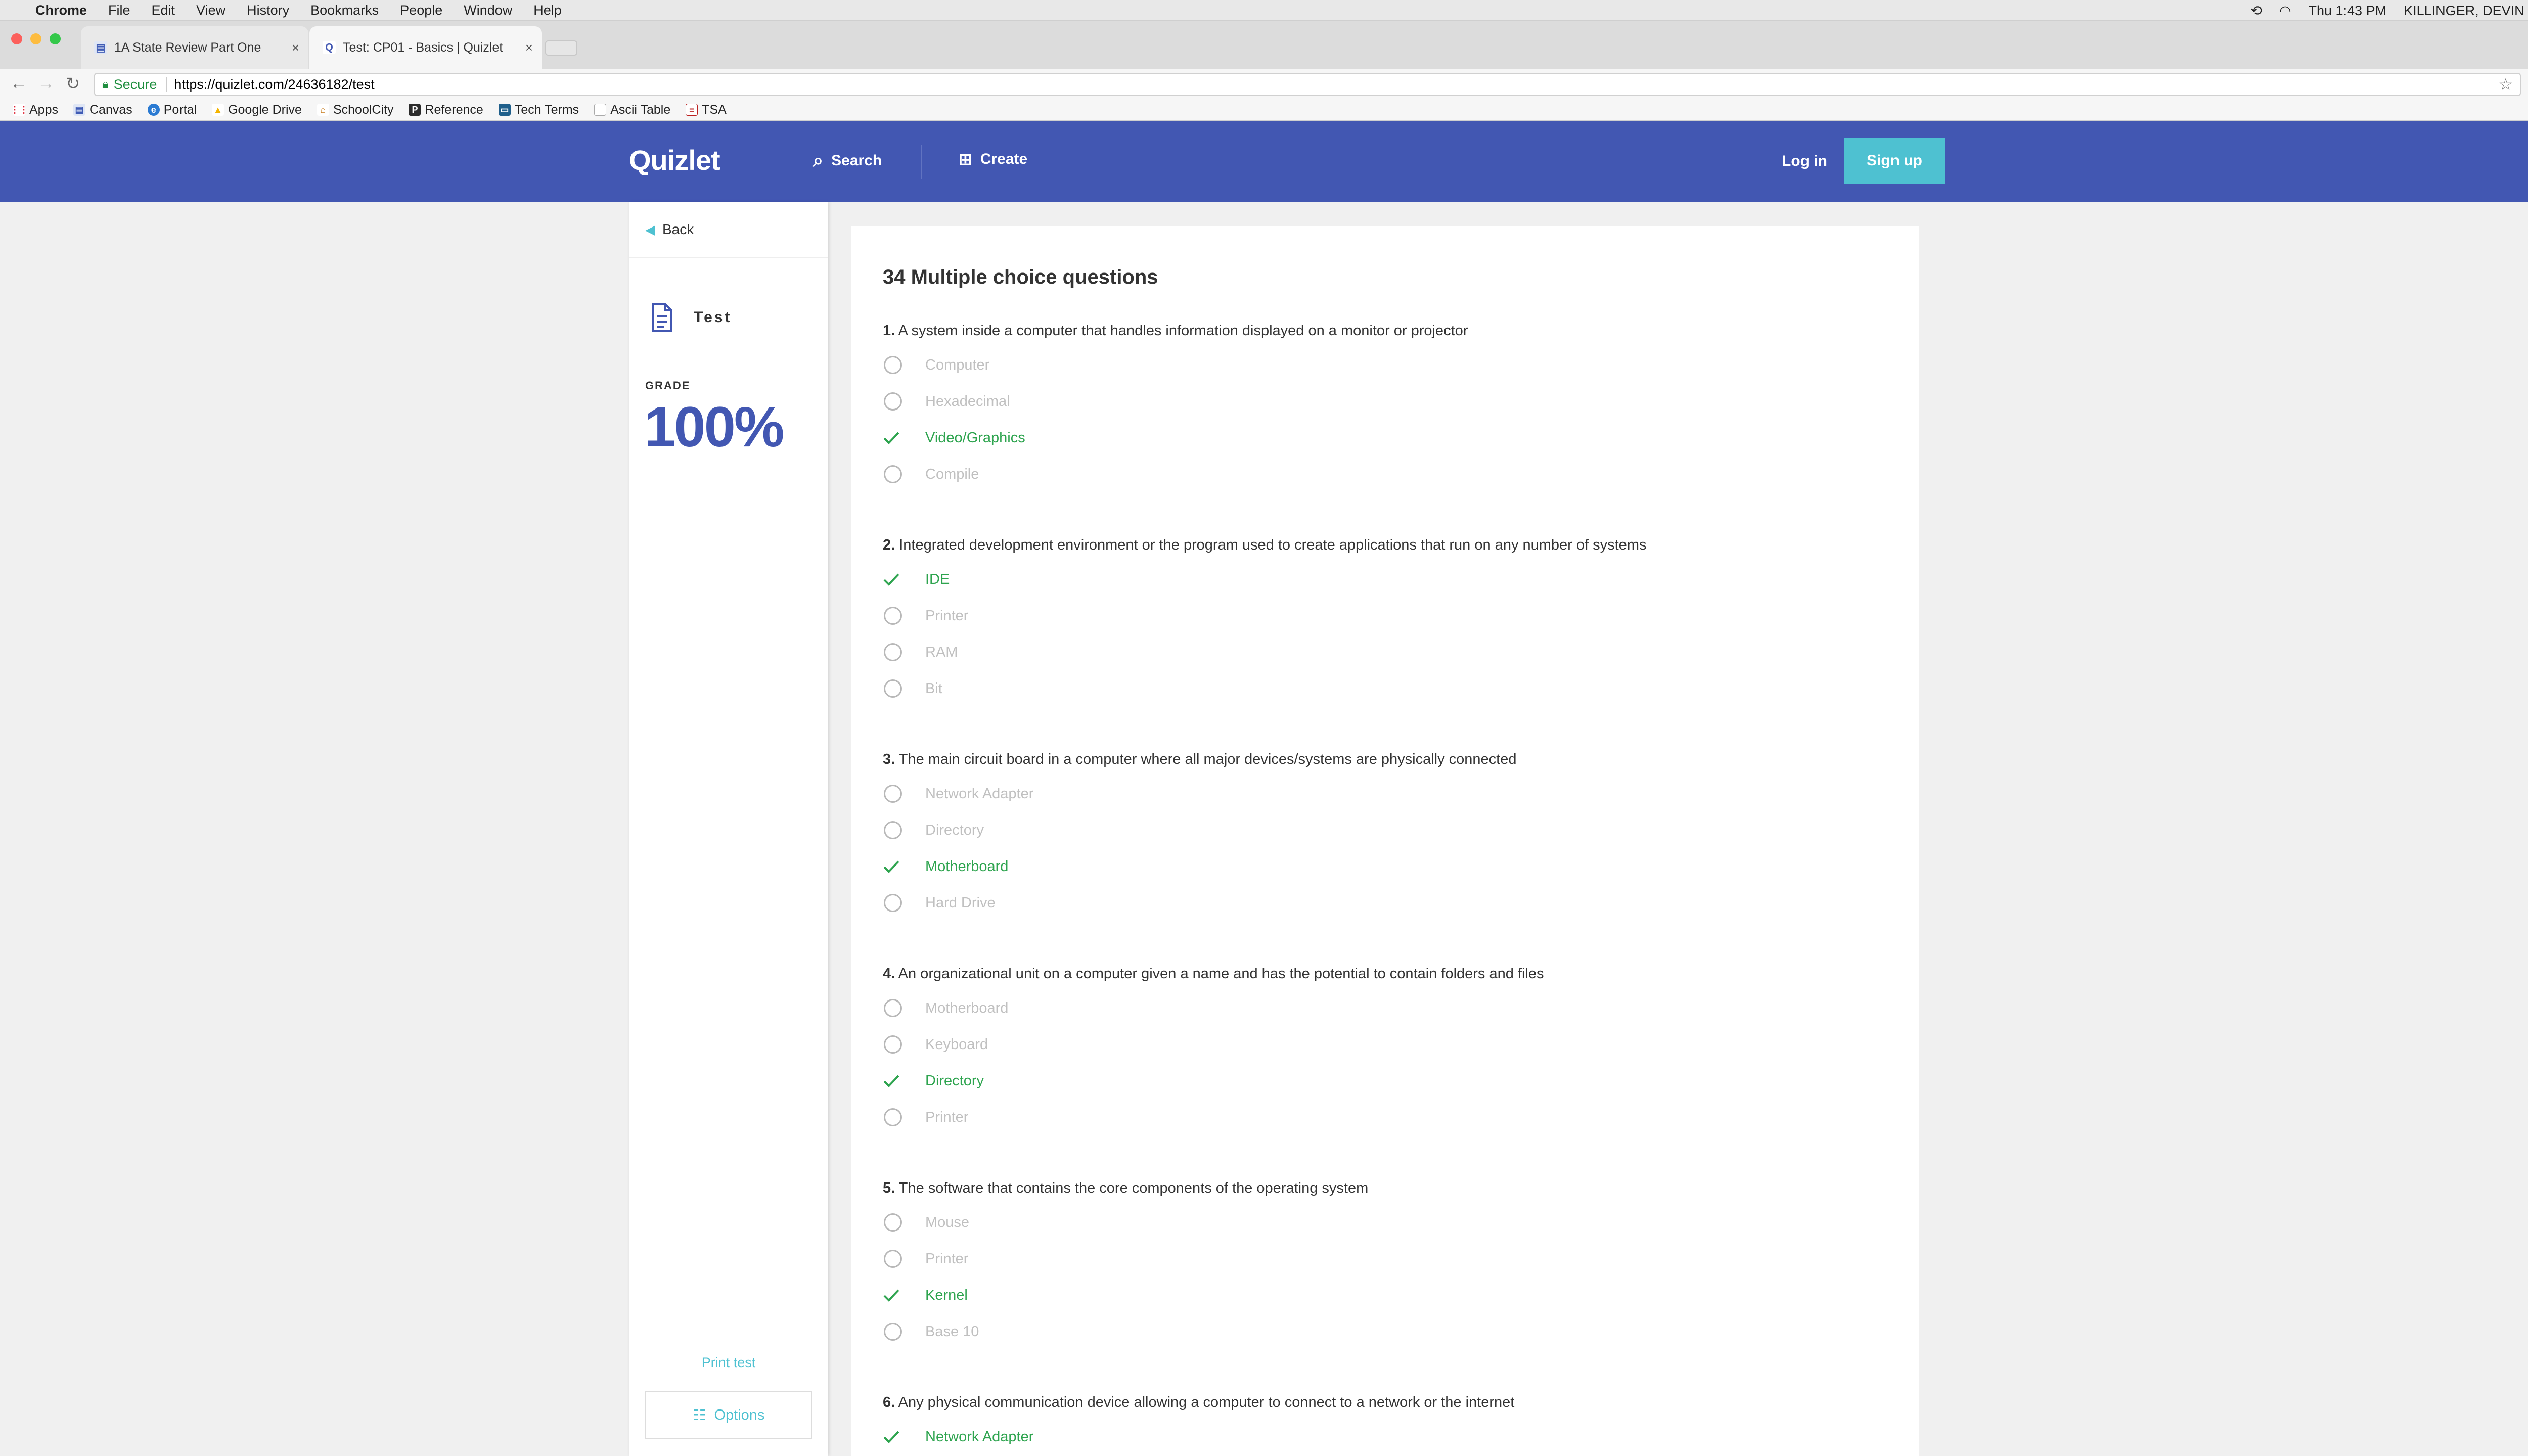 The image size is (2528, 1456). Describe the element at coordinates (1389, 365) in the screenshot. I see `answer-option: Computer` at that location.